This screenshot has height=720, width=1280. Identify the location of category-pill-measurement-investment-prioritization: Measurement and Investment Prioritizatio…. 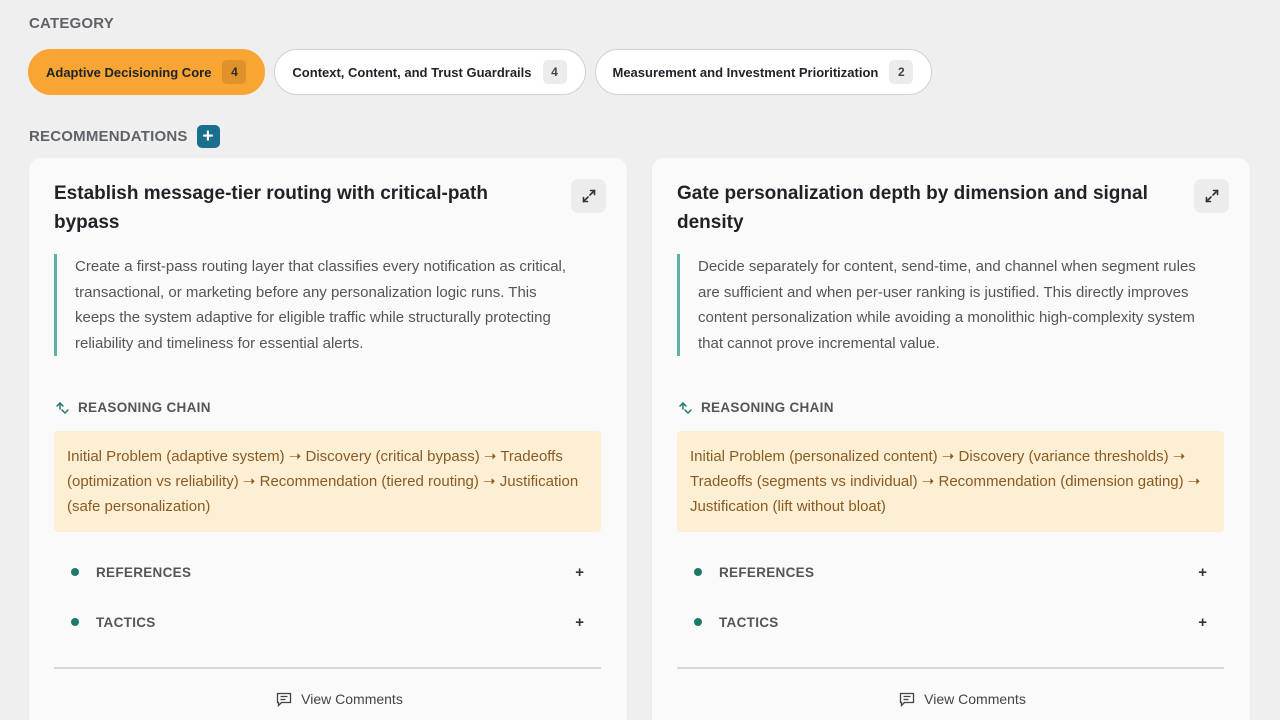
(763, 72).